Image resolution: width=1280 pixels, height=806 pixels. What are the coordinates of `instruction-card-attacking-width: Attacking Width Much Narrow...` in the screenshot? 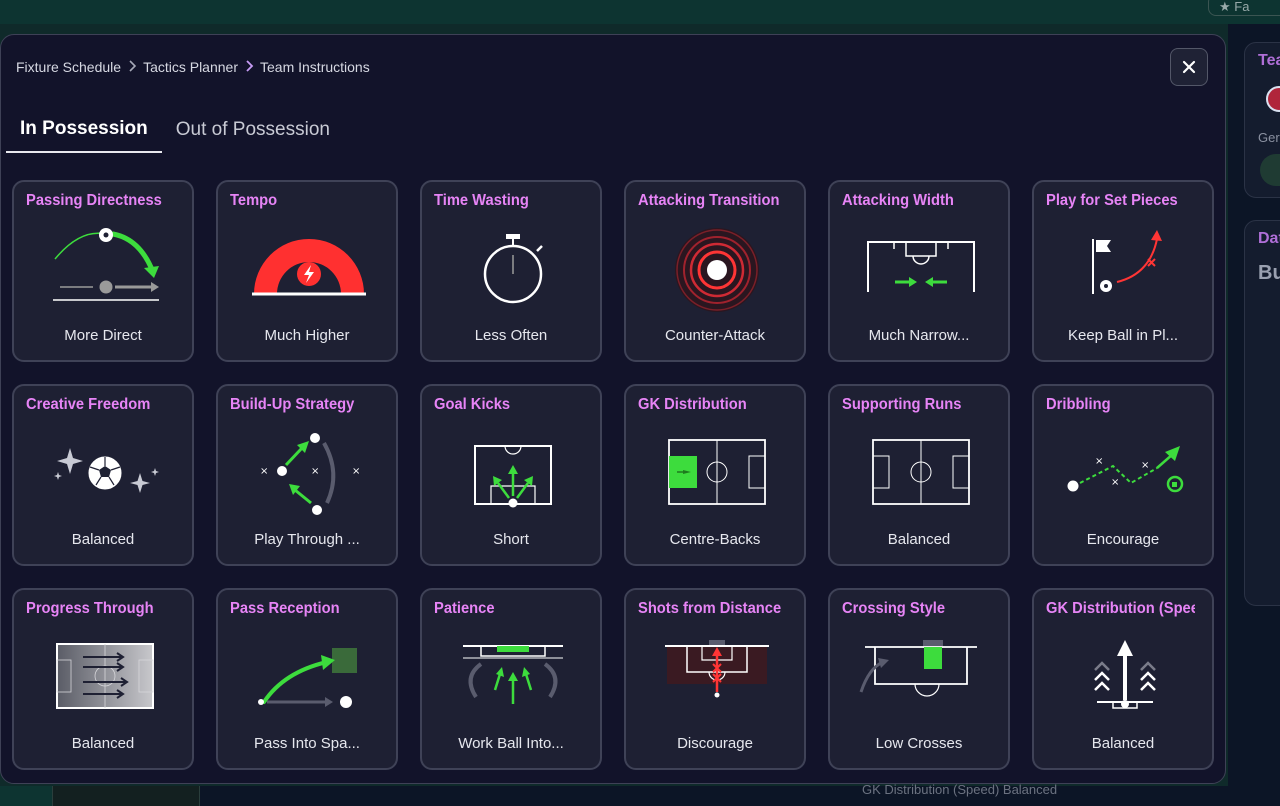 It's located at (919, 271).